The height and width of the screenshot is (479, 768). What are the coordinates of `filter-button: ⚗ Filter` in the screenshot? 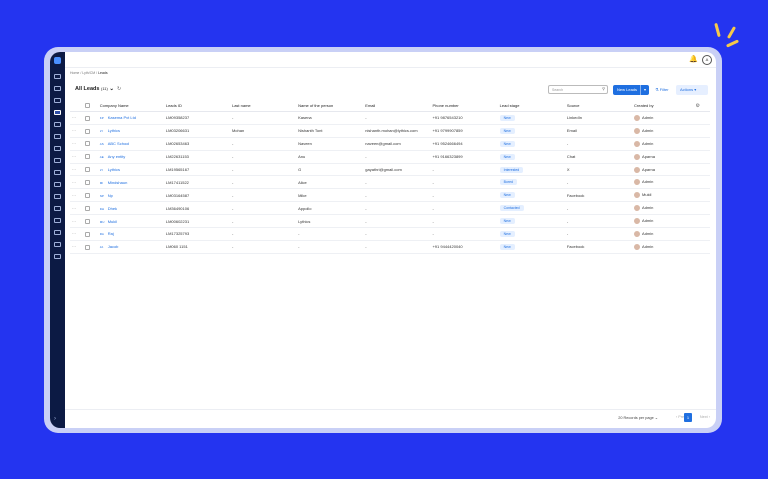 It's located at (662, 89).